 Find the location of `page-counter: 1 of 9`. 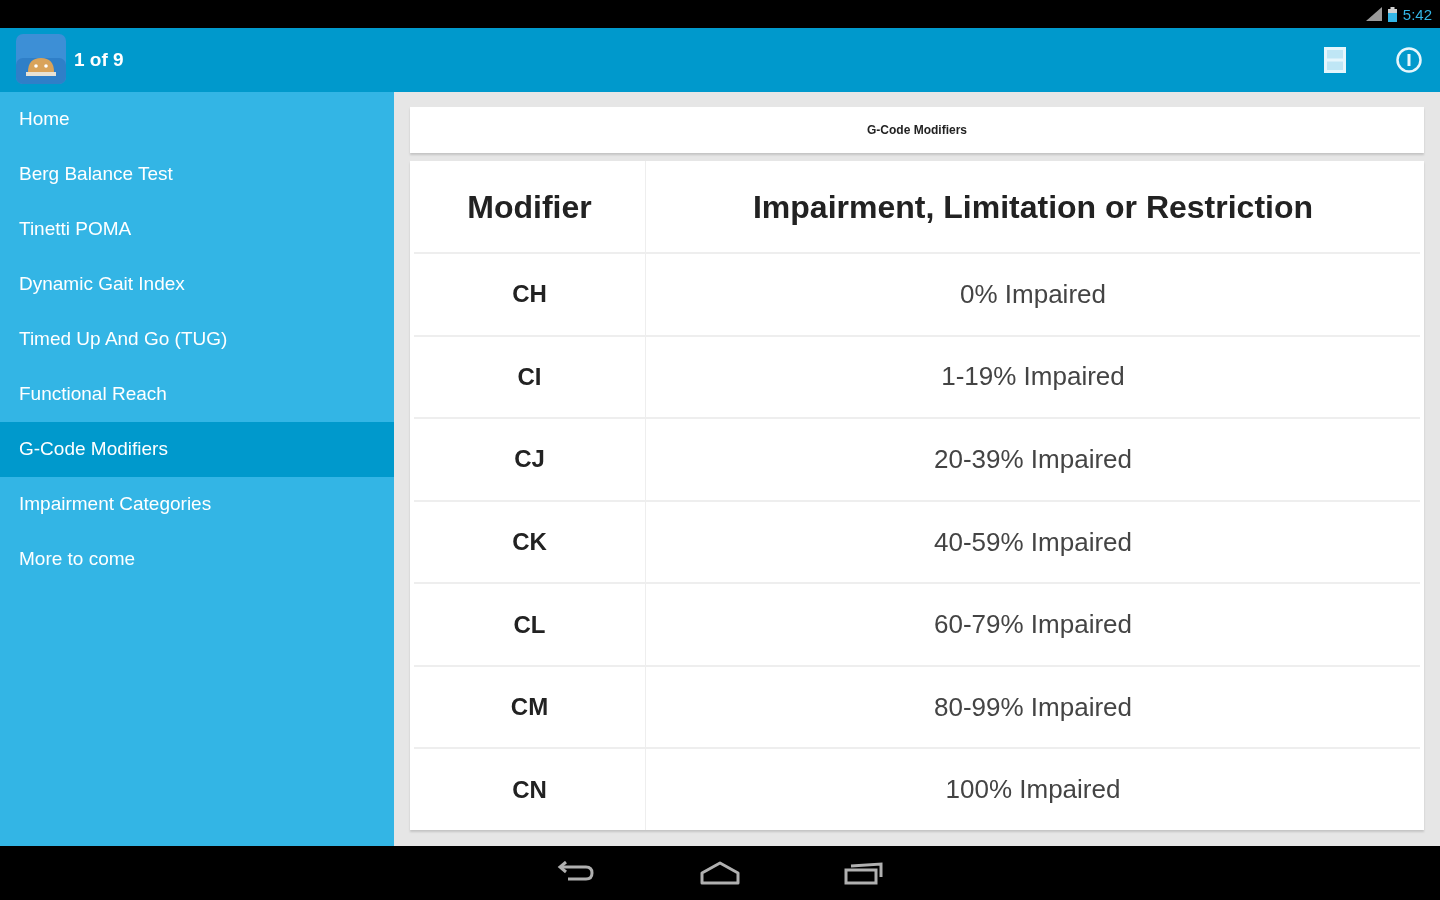

page-counter: 1 of 9 is located at coordinates (99, 59).